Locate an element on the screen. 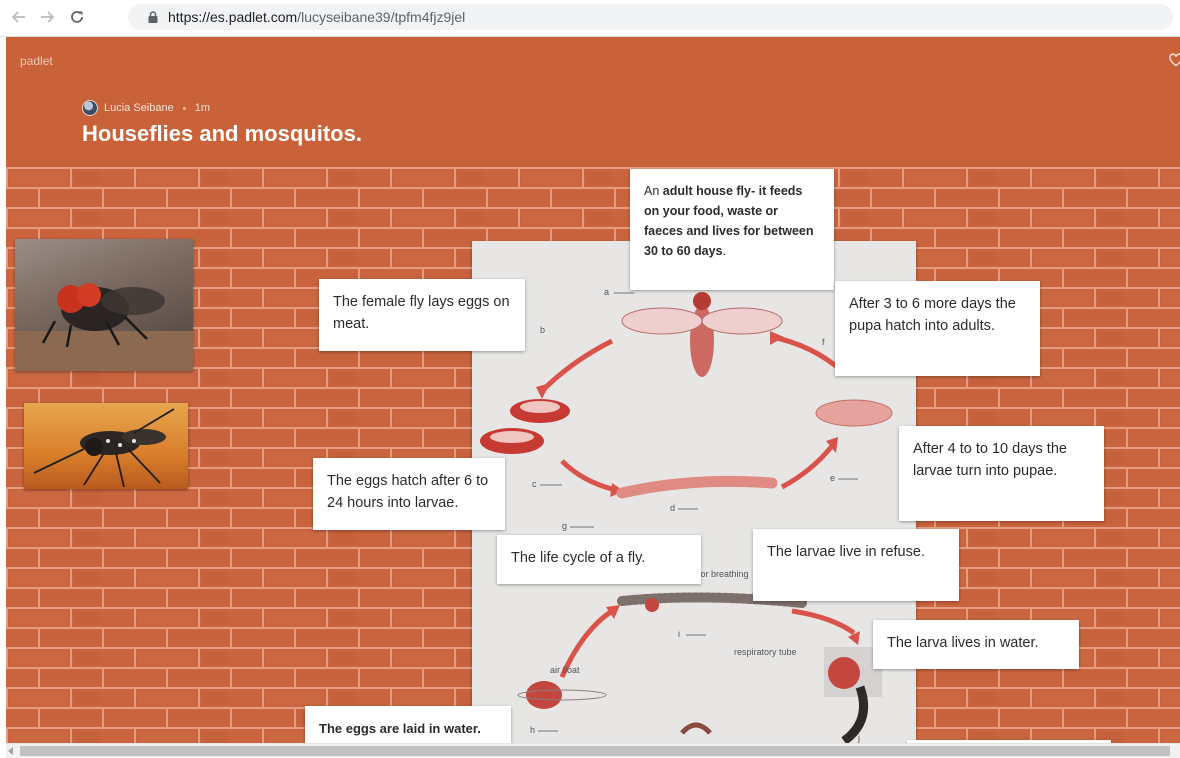 The width and height of the screenshot is (1180, 758). post-life-cycle-text: The life cycle of a fly. is located at coordinates (578, 558).